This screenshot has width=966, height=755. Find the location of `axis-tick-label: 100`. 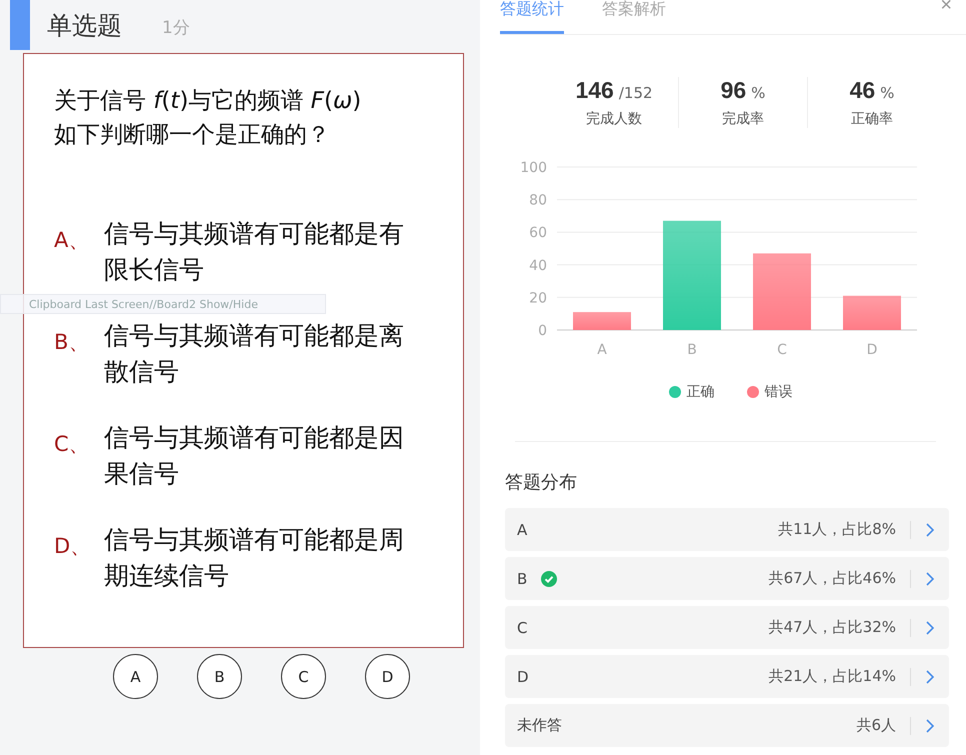

axis-tick-label: 100 is located at coordinates (533, 168).